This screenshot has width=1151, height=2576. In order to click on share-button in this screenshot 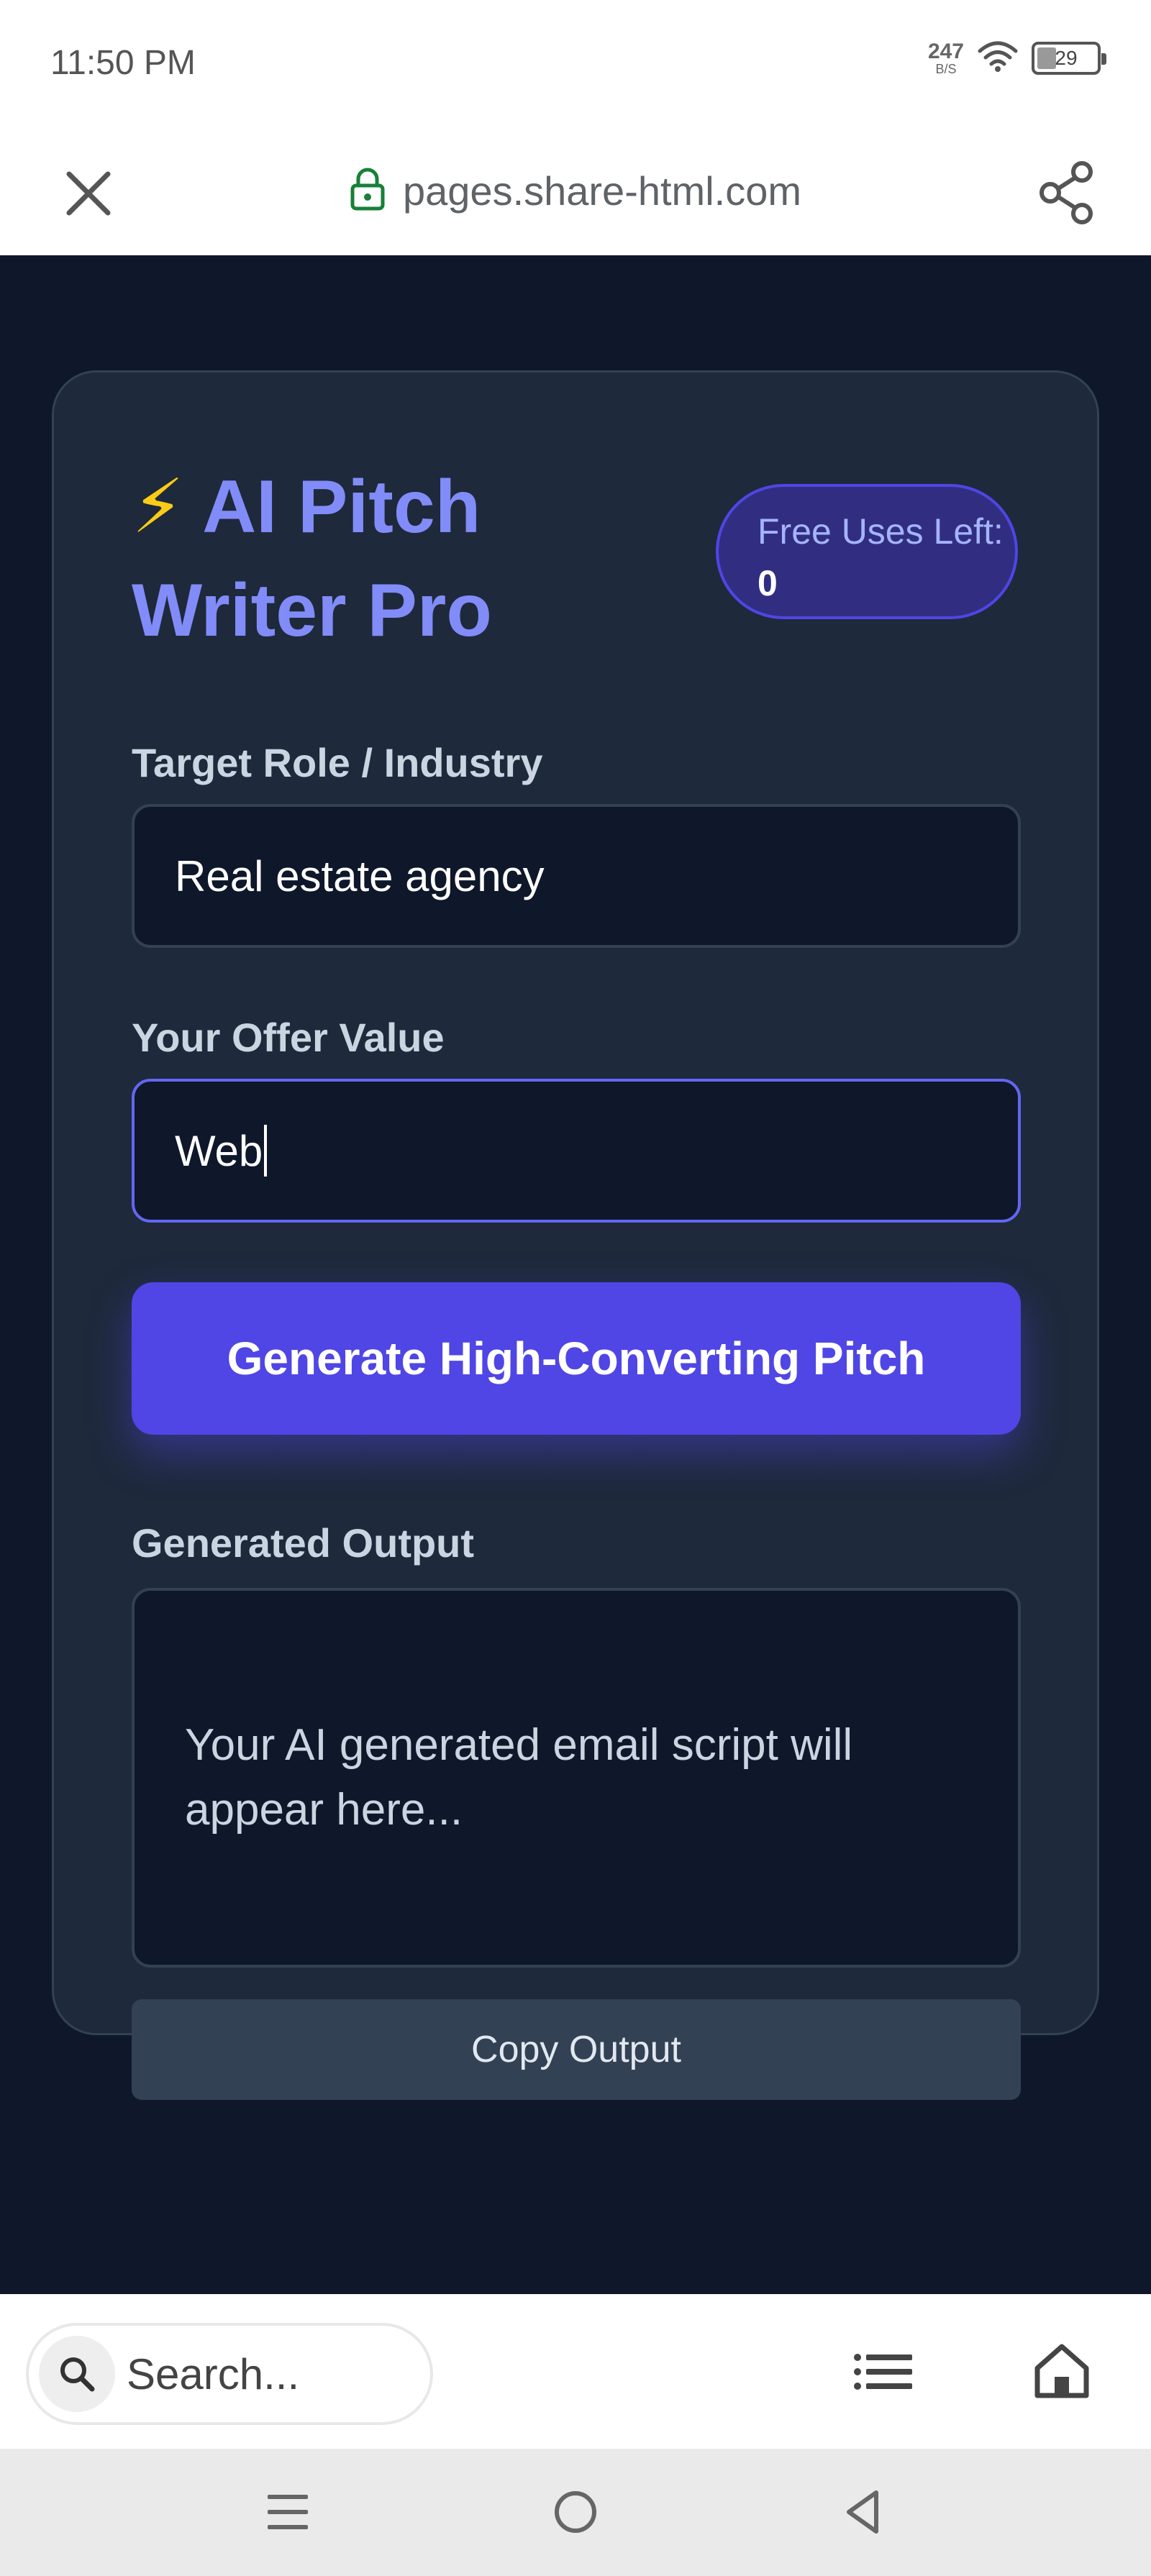, I will do `click(1066, 193)`.